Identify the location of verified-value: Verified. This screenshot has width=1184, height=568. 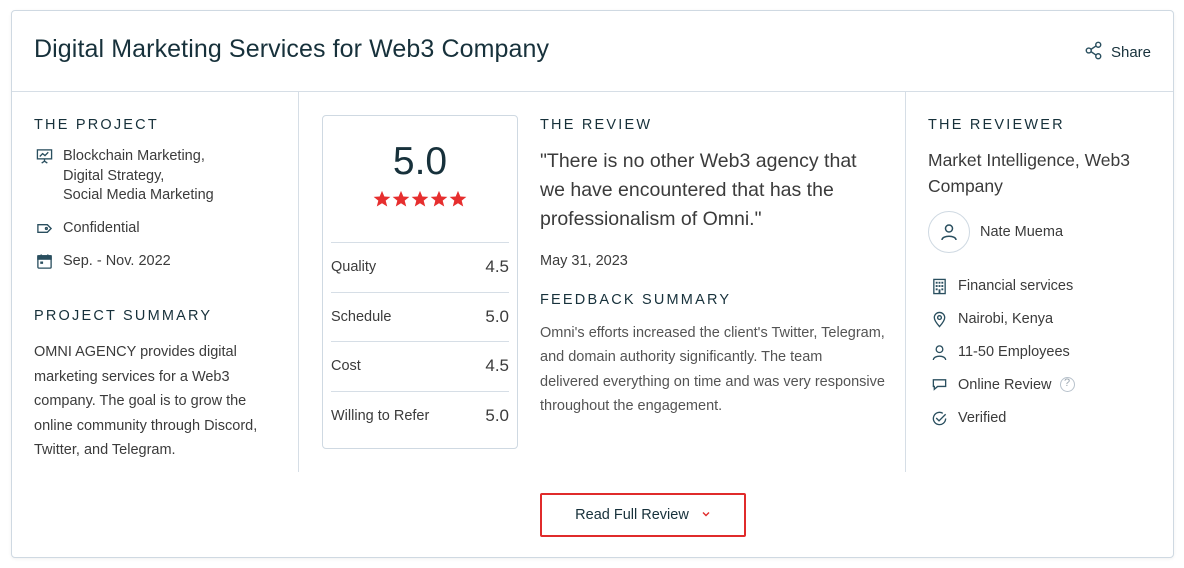
(982, 418).